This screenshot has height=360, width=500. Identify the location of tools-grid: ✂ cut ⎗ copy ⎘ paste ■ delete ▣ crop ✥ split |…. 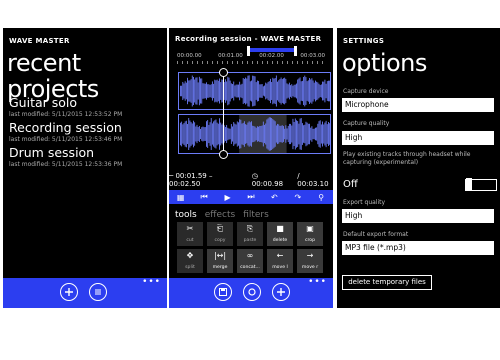
(251, 247).